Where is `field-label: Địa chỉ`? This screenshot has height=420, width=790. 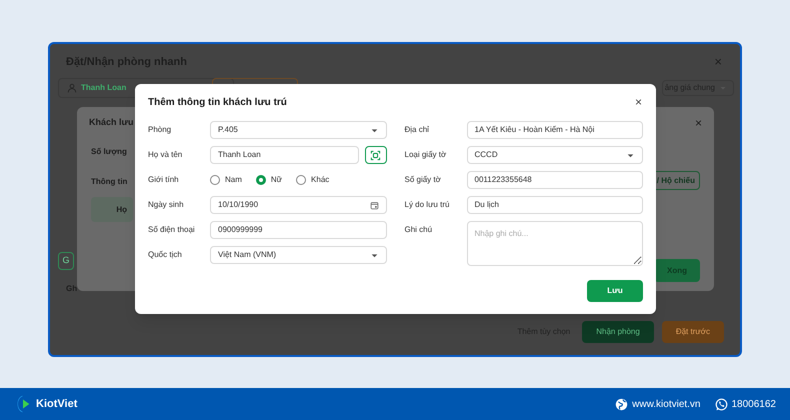 field-label: Địa chỉ is located at coordinates (417, 130).